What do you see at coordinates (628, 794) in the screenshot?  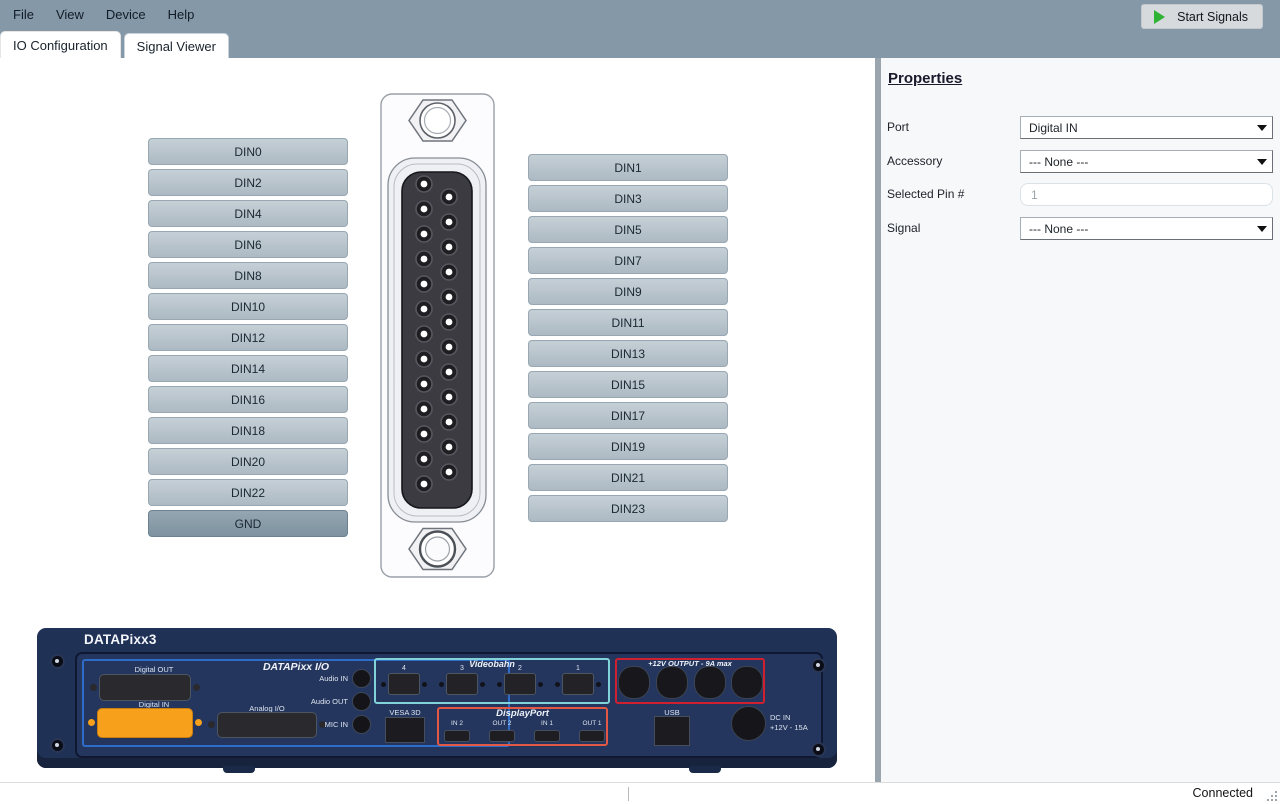 I see `status-divider` at bounding box center [628, 794].